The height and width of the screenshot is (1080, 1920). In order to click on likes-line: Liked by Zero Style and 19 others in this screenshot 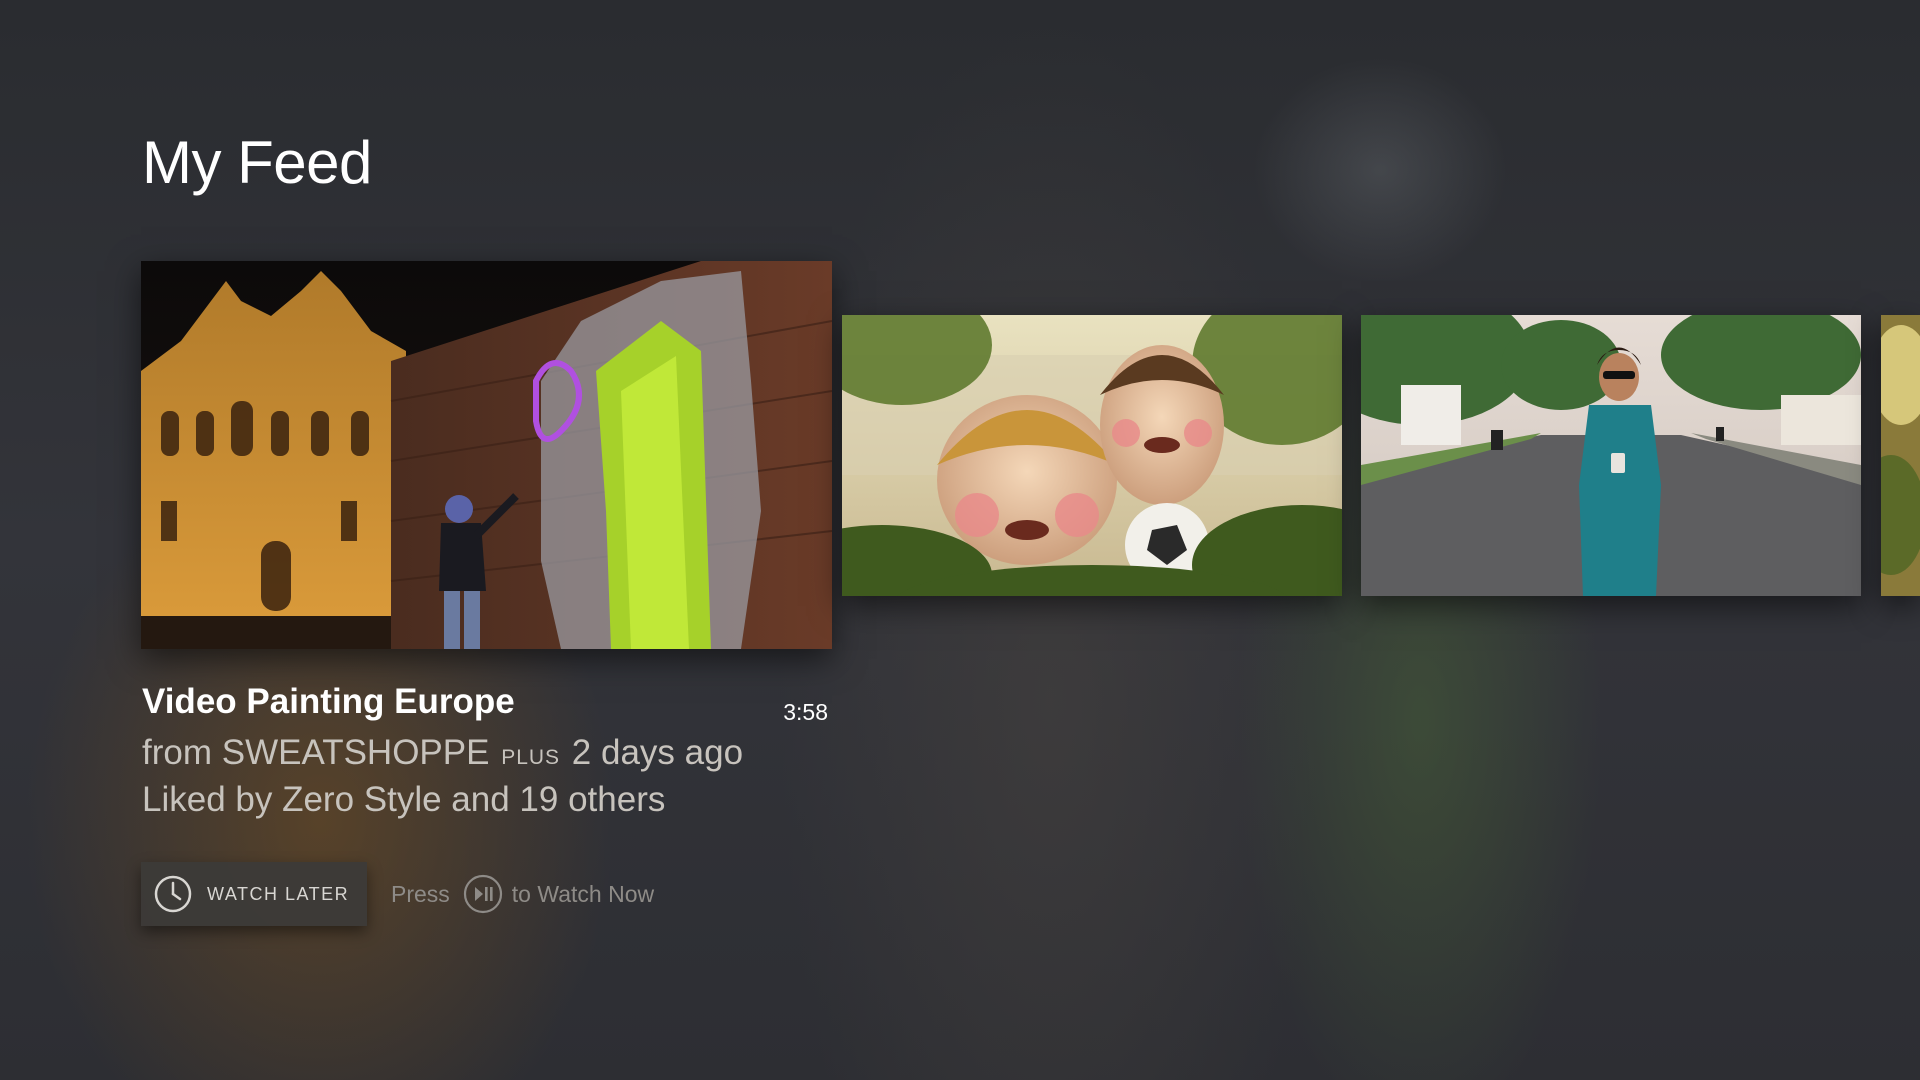, I will do `click(404, 799)`.